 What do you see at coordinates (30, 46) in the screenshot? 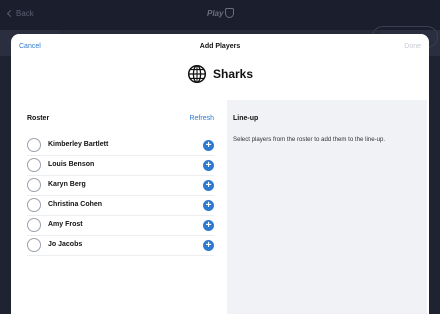
I see `cancel-button: Cancel` at bounding box center [30, 46].